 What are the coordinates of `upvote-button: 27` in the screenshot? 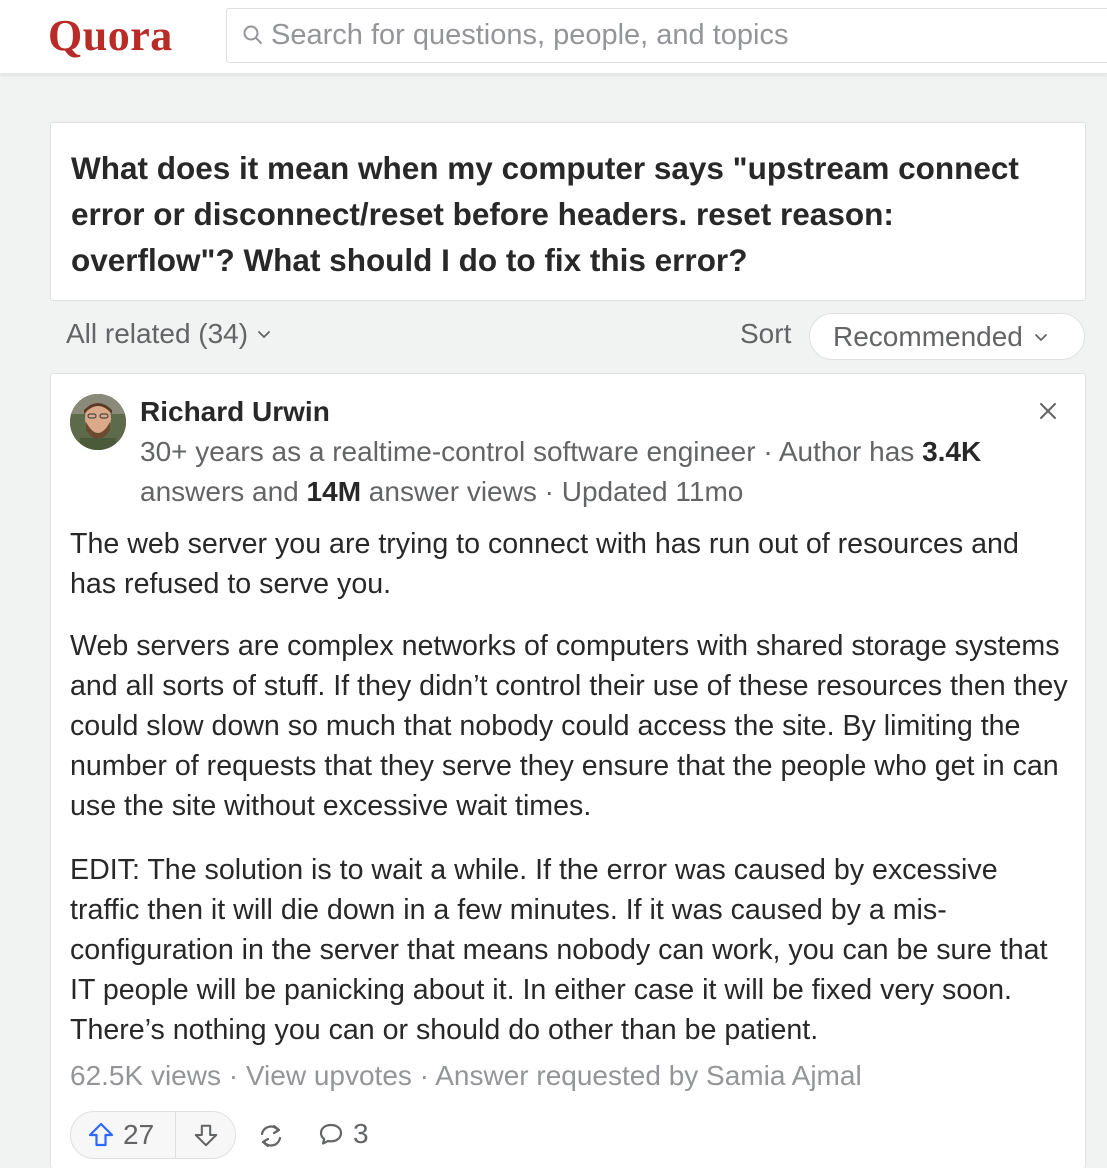 It's located at (123, 1135).